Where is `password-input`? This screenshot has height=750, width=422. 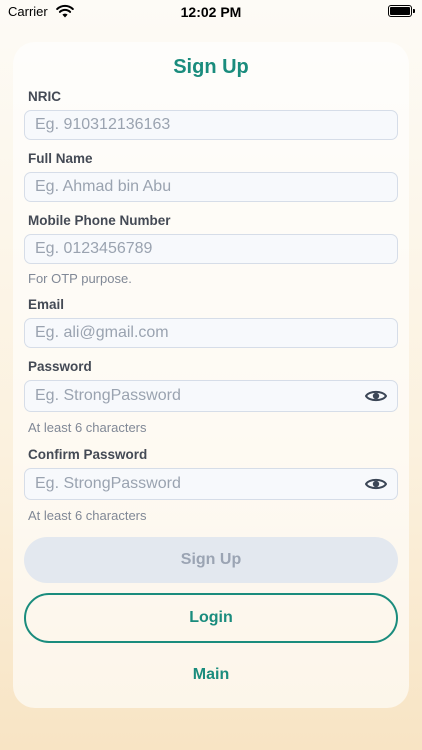
password-input is located at coordinates (211, 396).